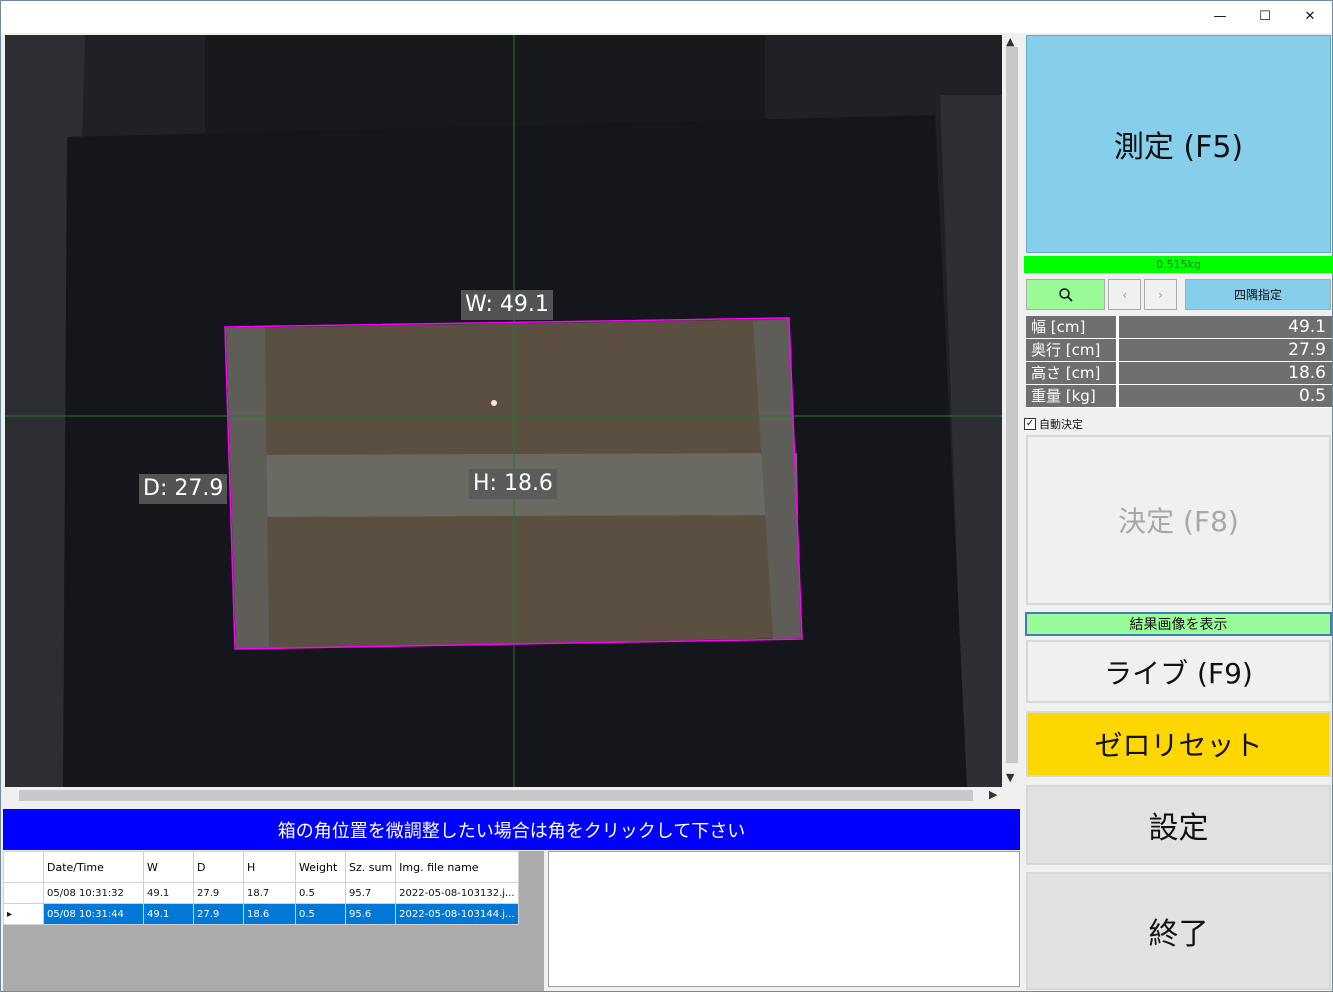 The width and height of the screenshot is (1333, 992). Describe the element at coordinates (511, 829) in the screenshot. I see `instruction-banner: 箱の角位置を微調整したい場合は角をクリックして下さい` at that location.